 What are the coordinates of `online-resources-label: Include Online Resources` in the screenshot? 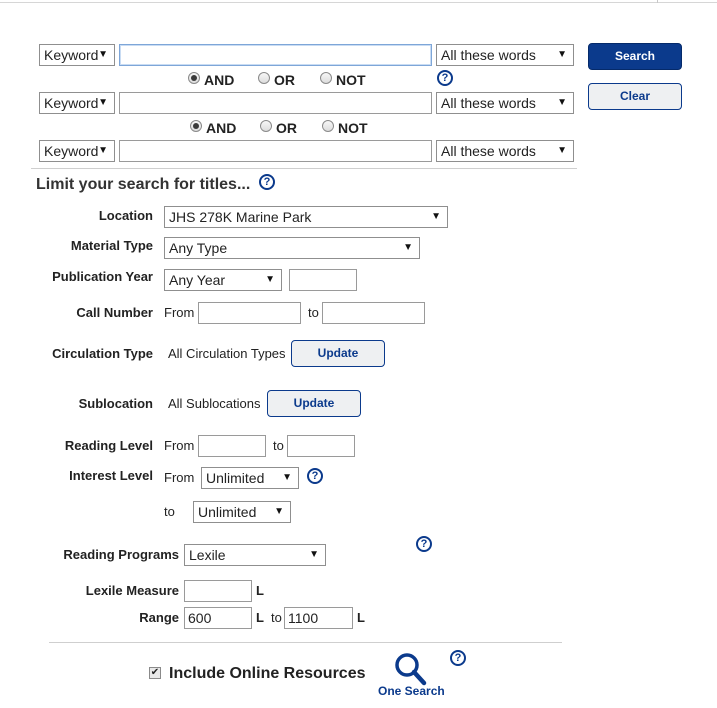 It's located at (267, 673).